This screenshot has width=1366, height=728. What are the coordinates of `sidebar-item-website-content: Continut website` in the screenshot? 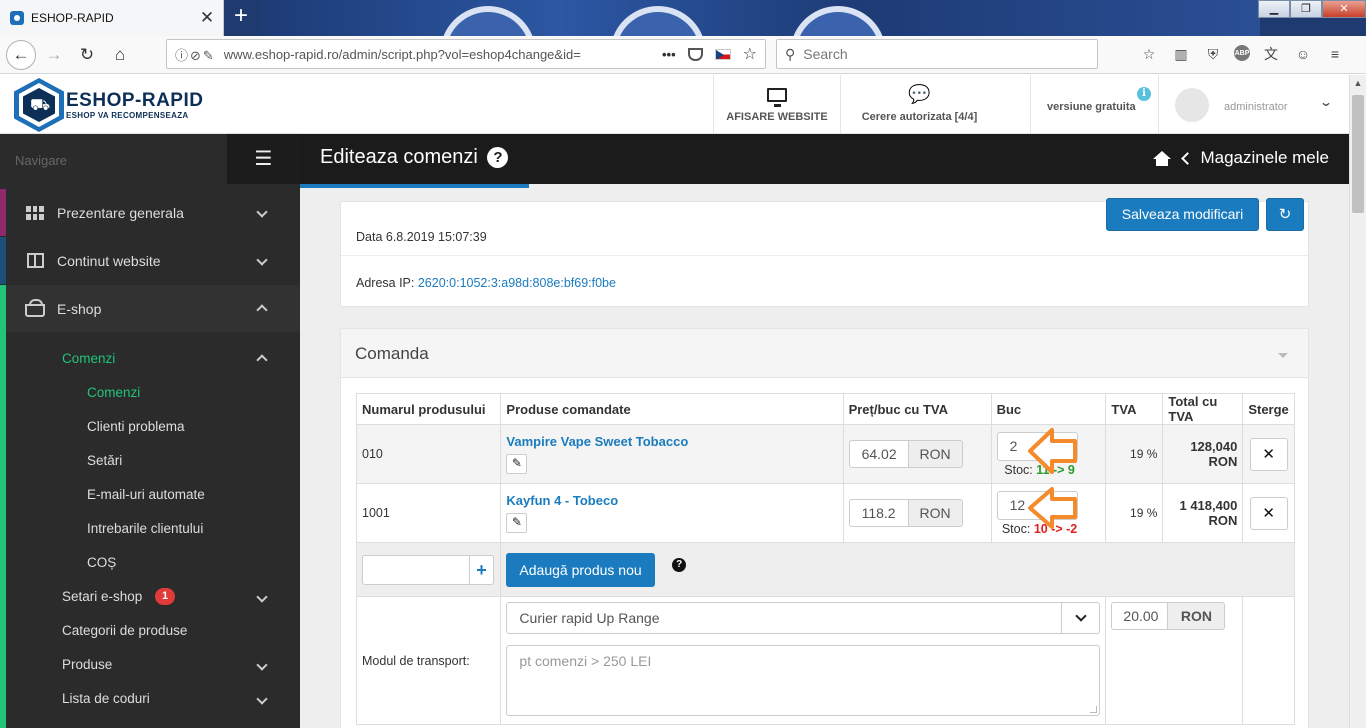 It's located at (150, 260).